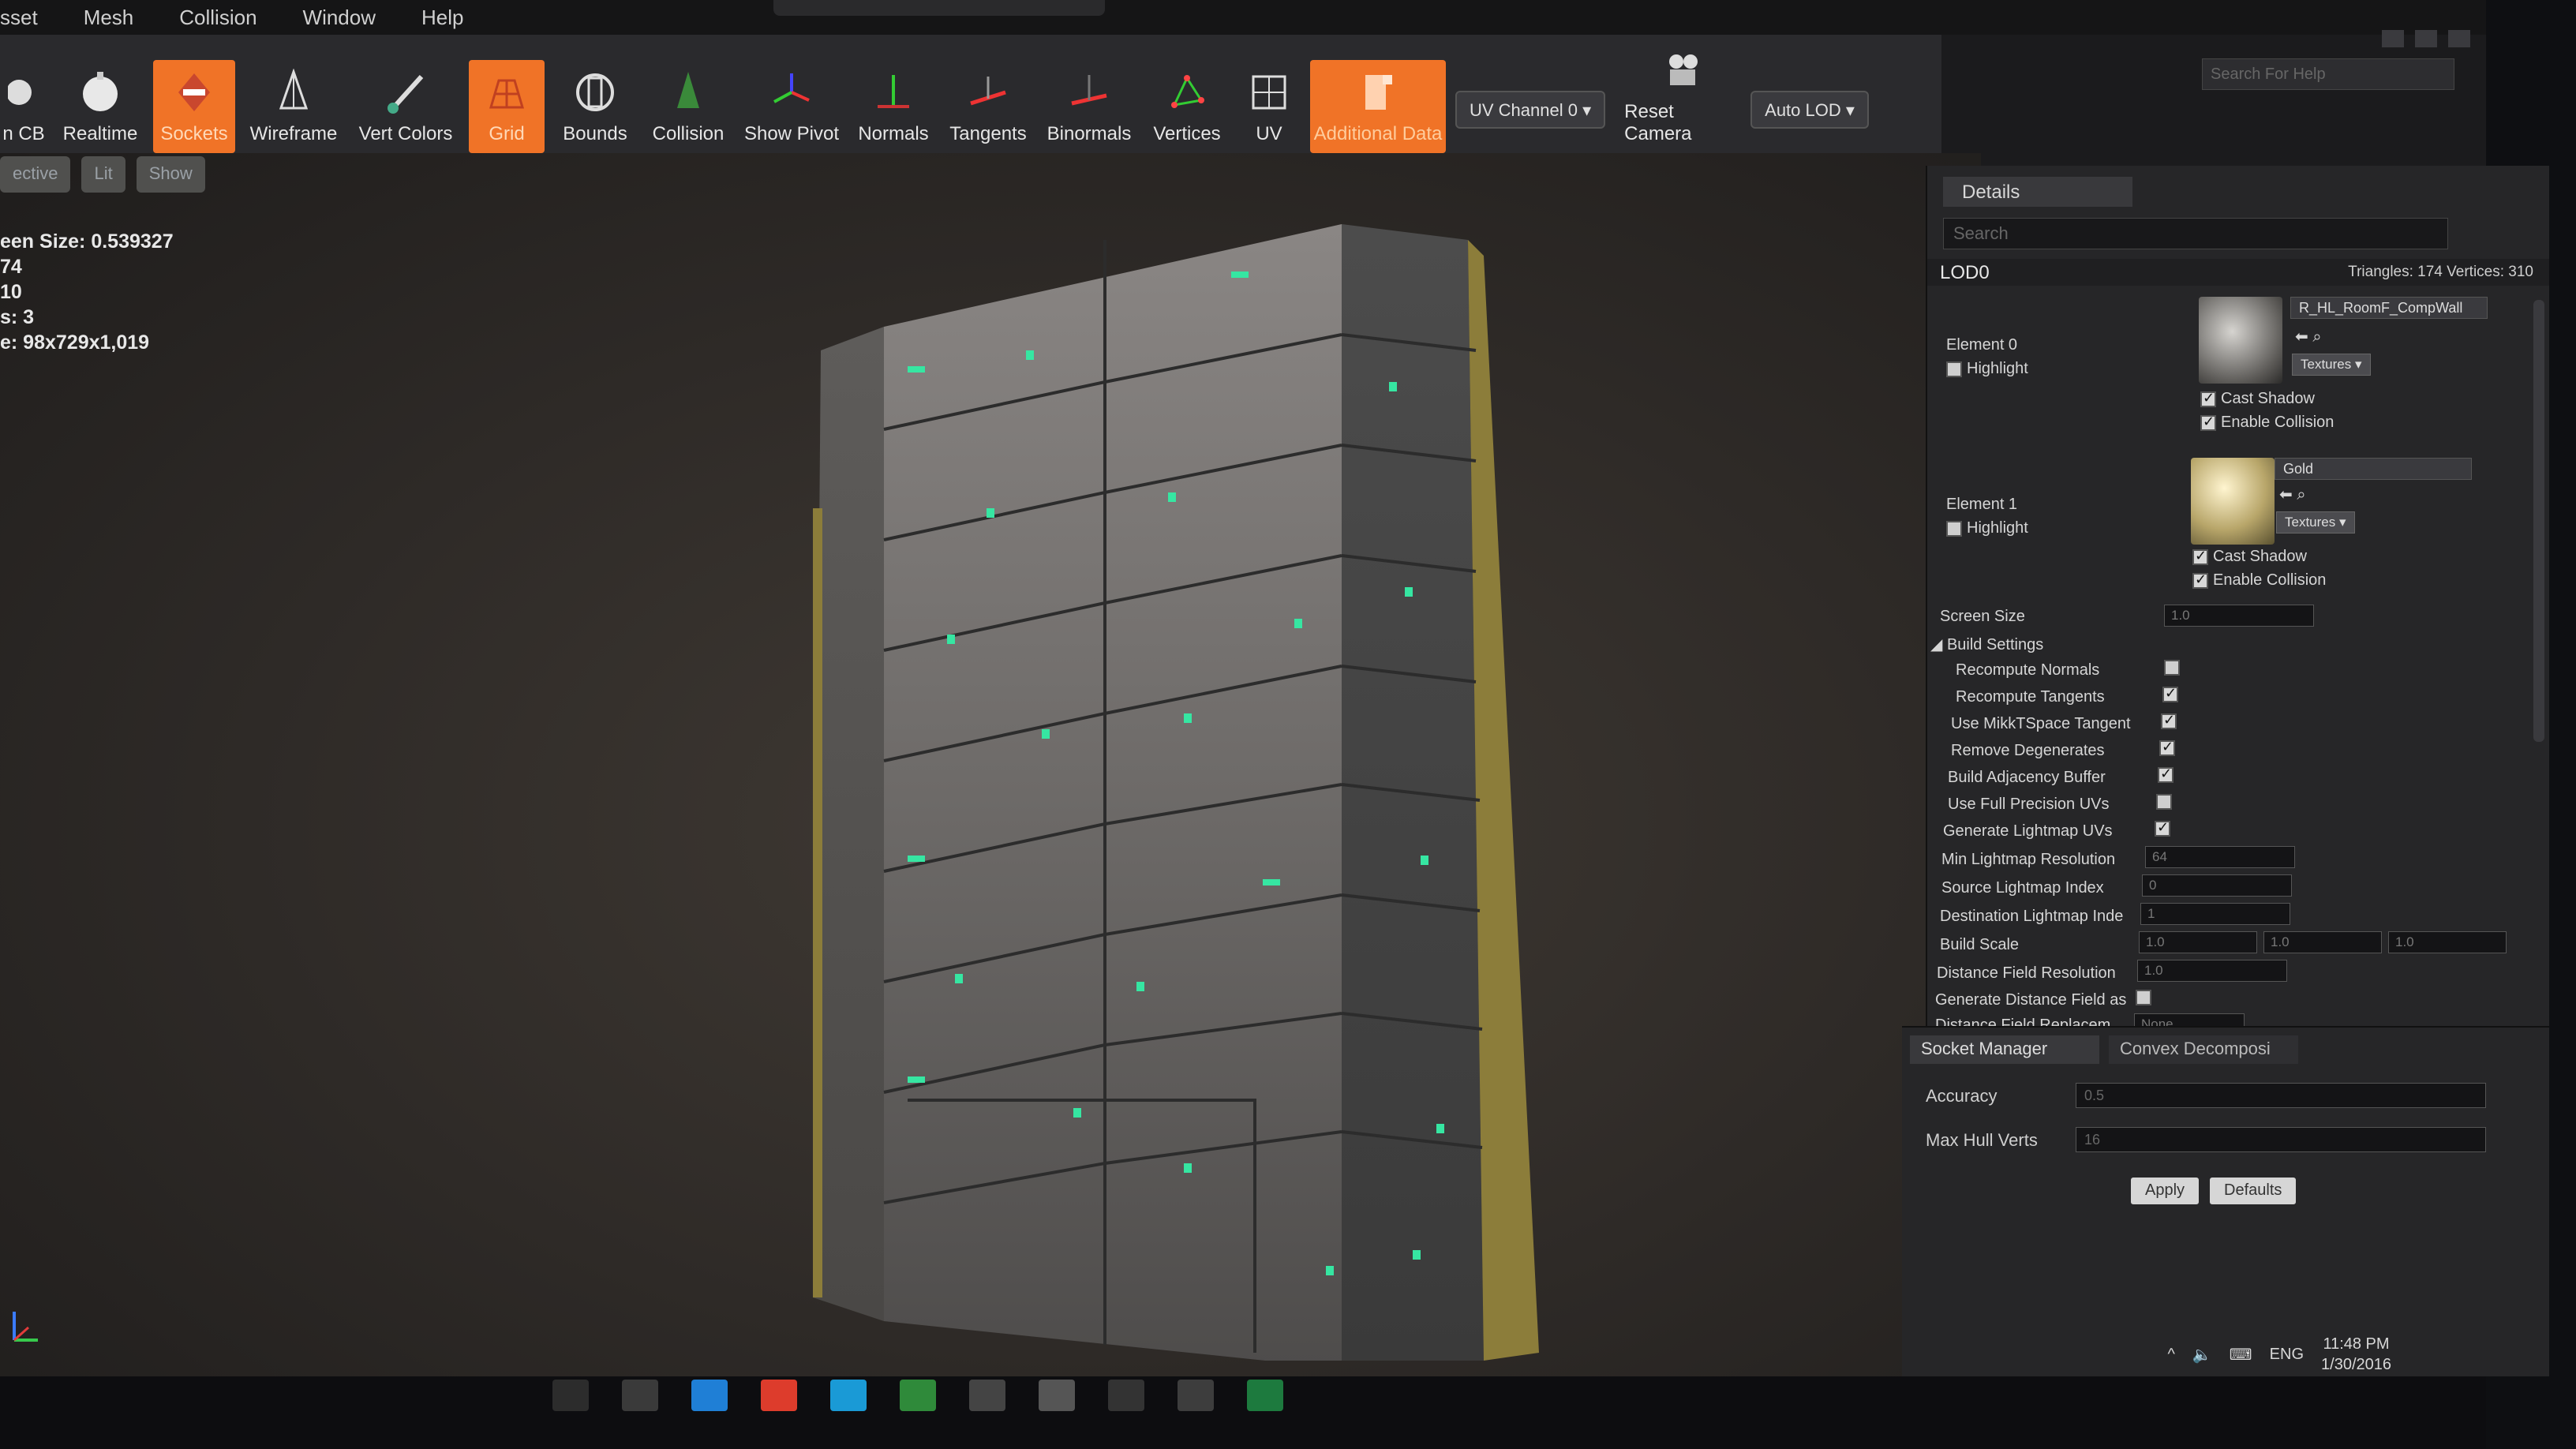 The width and height of the screenshot is (2576, 1449). What do you see at coordinates (2217, 885) in the screenshot?
I see `source-lightmap-input: 0` at bounding box center [2217, 885].